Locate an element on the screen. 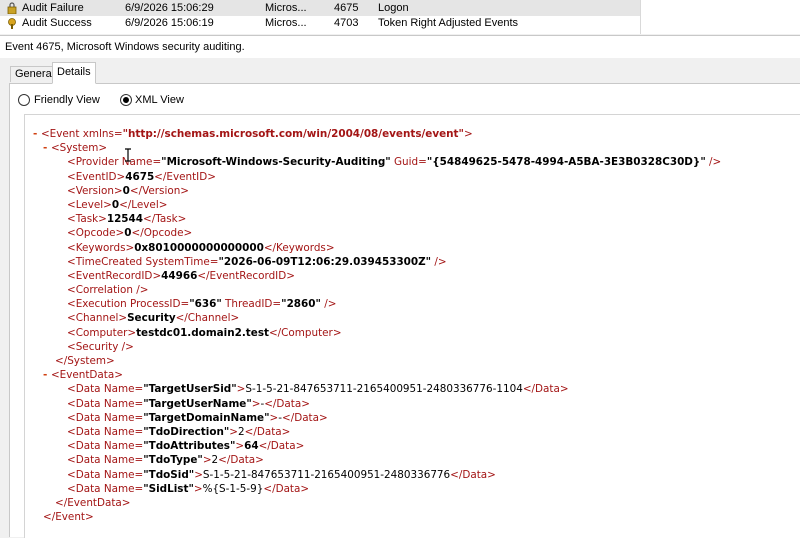 The image size is (800, 538). xml-line: <Data Name="SidList">%{S-1-5-9}</Data> is located at coordinates (188, 488).